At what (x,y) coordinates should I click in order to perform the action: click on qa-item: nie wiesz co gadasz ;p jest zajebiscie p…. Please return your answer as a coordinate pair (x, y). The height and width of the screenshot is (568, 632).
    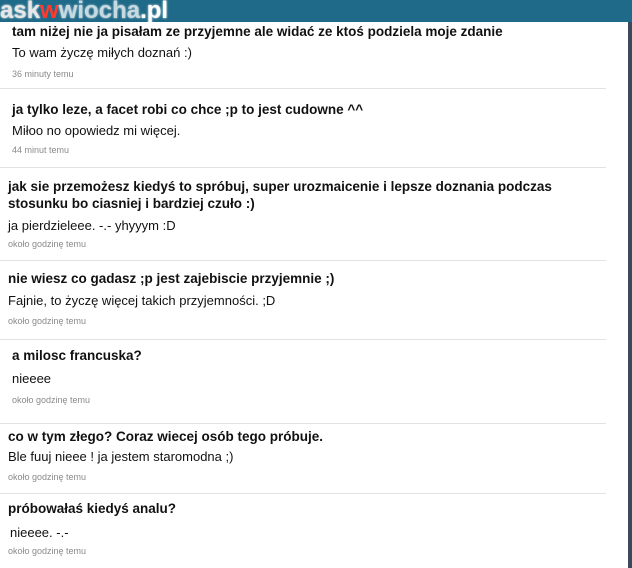
    Looking at the image, I should click on (303, 300).